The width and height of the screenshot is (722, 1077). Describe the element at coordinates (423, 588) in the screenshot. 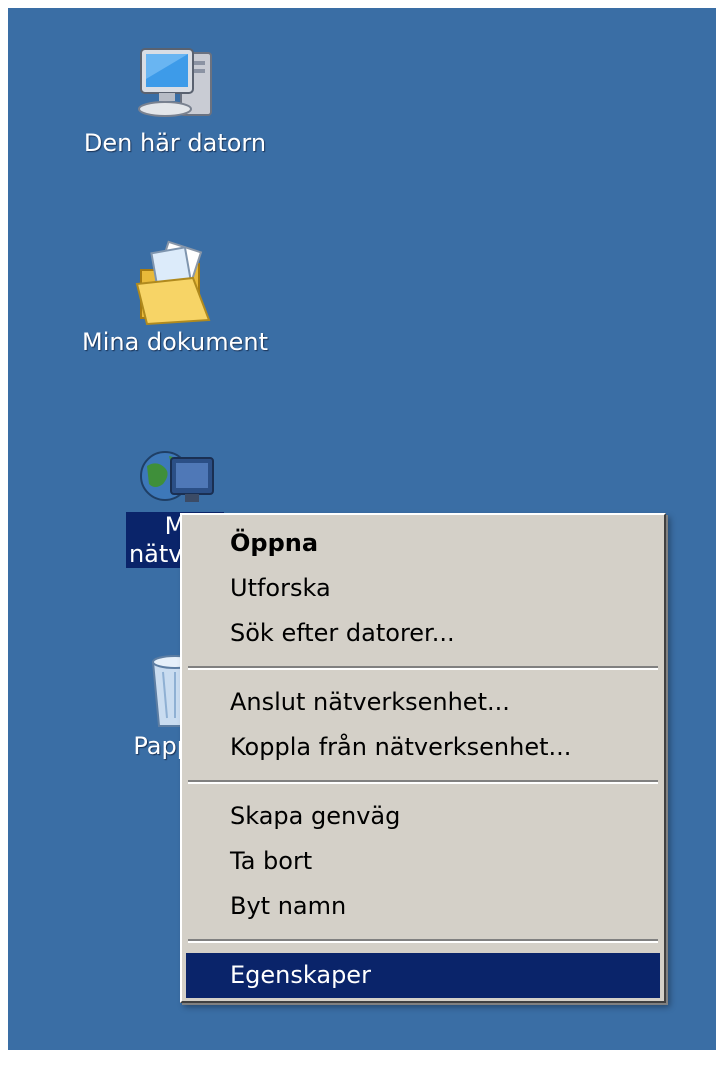

I see `menu-item-explore: Utforska` at that location.